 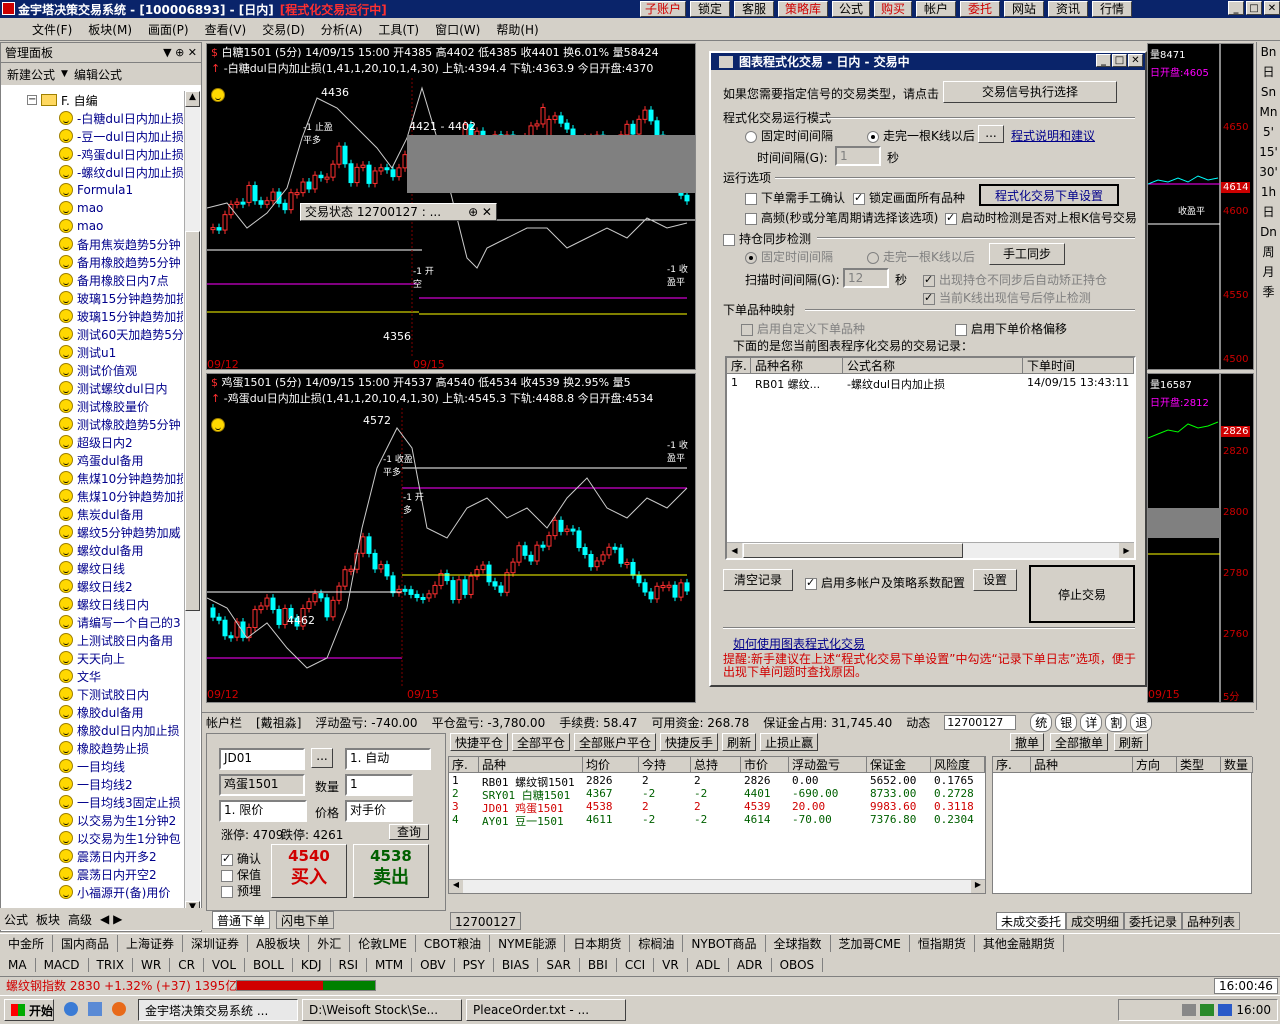 I want to click on positions-cell: -70.00, so click(x=810, y=819).